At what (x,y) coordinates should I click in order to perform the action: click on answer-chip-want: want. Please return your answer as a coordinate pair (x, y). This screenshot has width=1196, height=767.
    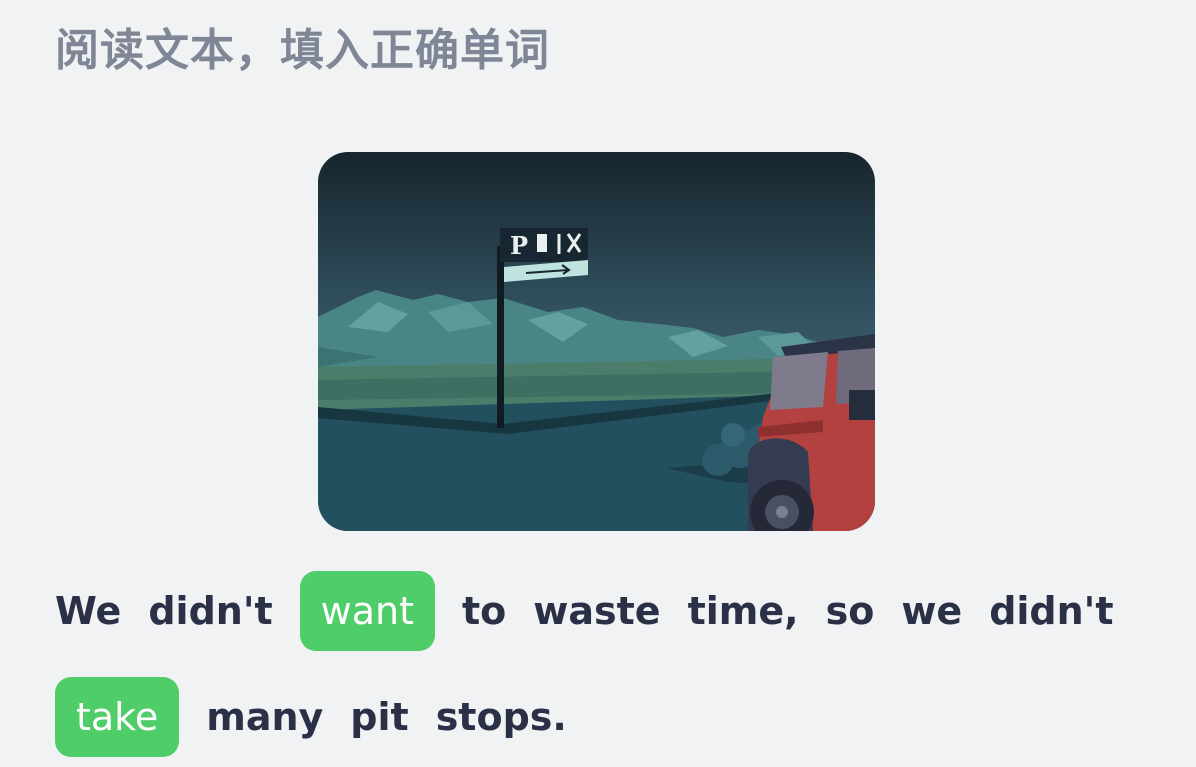
    Looking at the image, I should click on (367, 611).